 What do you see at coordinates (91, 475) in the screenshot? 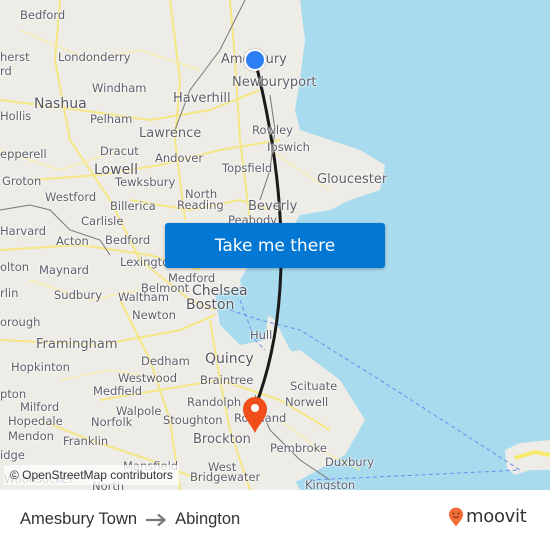
I see `map-attribution: © OpenStreetMap contributors` at bounding box center [91, 475].